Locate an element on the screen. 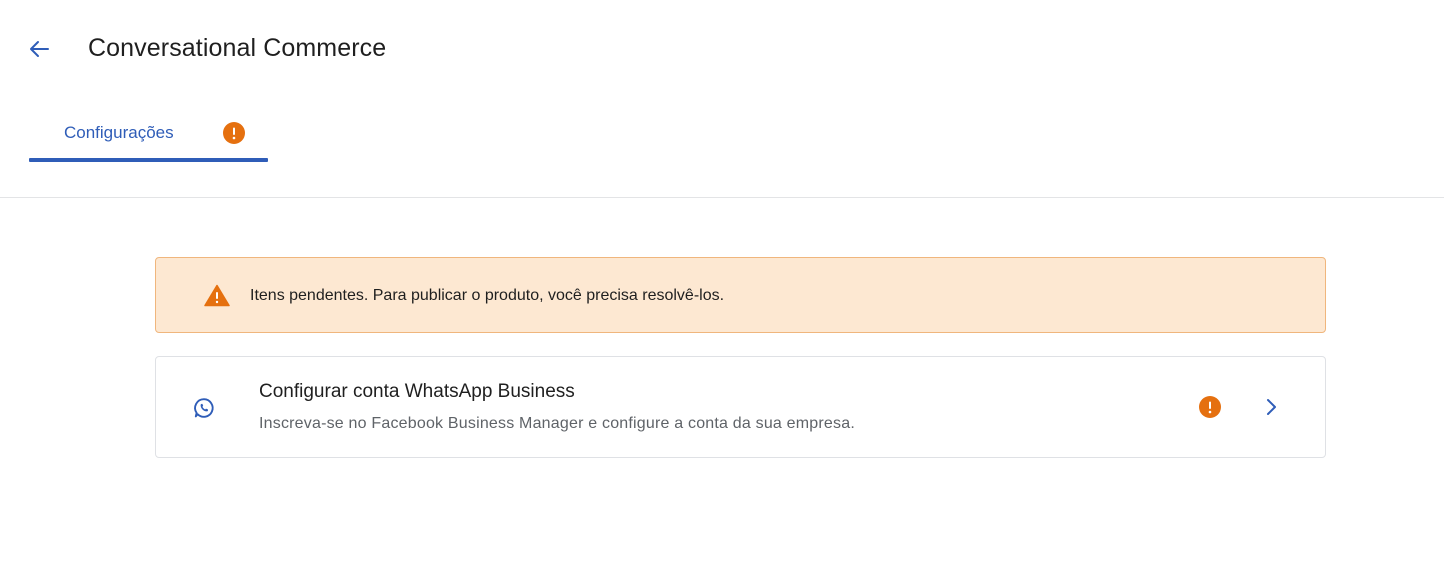  tab-warning-badge is located at coordinates (234, 133).